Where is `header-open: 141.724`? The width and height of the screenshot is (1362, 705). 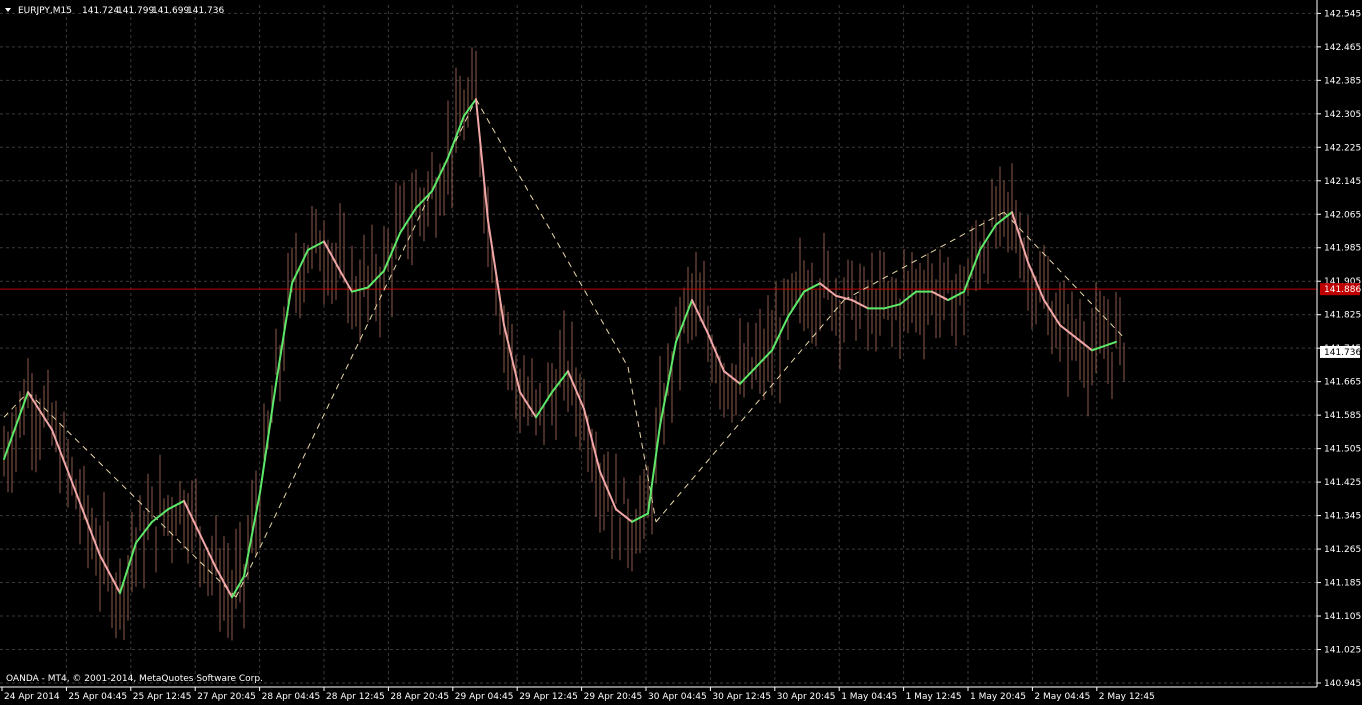
header-open: 141.724 is located at coordinates (100, 11).